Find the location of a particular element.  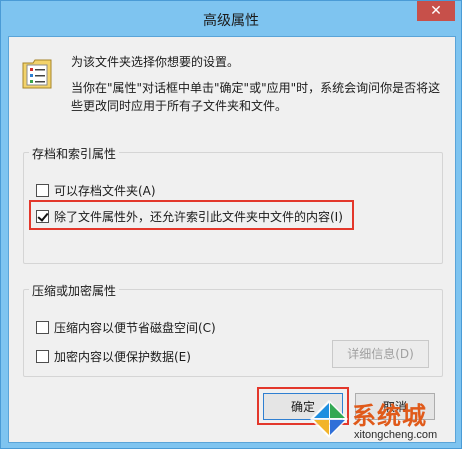

archive-checkbox is located at coordinates (42, 190).